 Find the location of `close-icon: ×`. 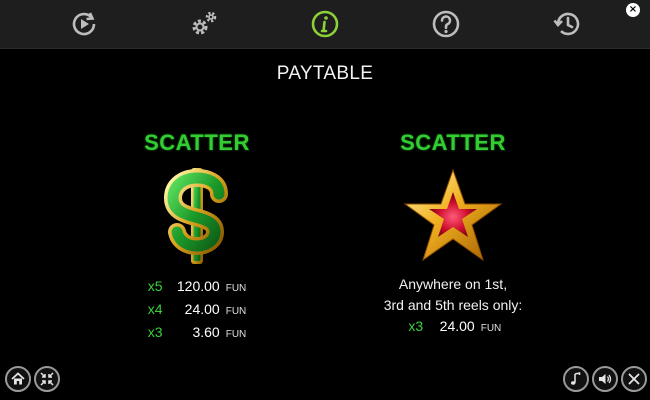

close-icon: × is located at coordinates (633, 10).